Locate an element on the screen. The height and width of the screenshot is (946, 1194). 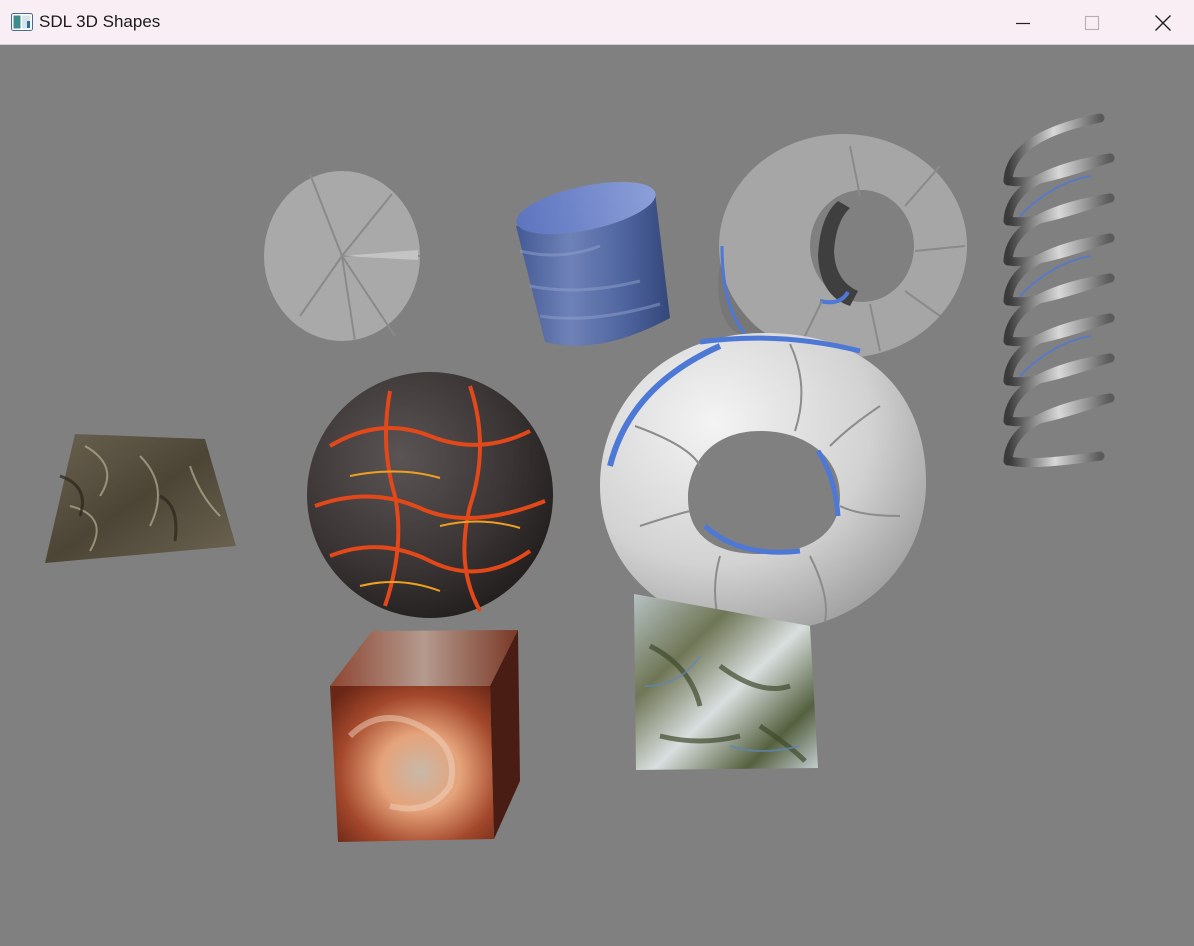
sphere-shape is located at coordinates (430, 495).